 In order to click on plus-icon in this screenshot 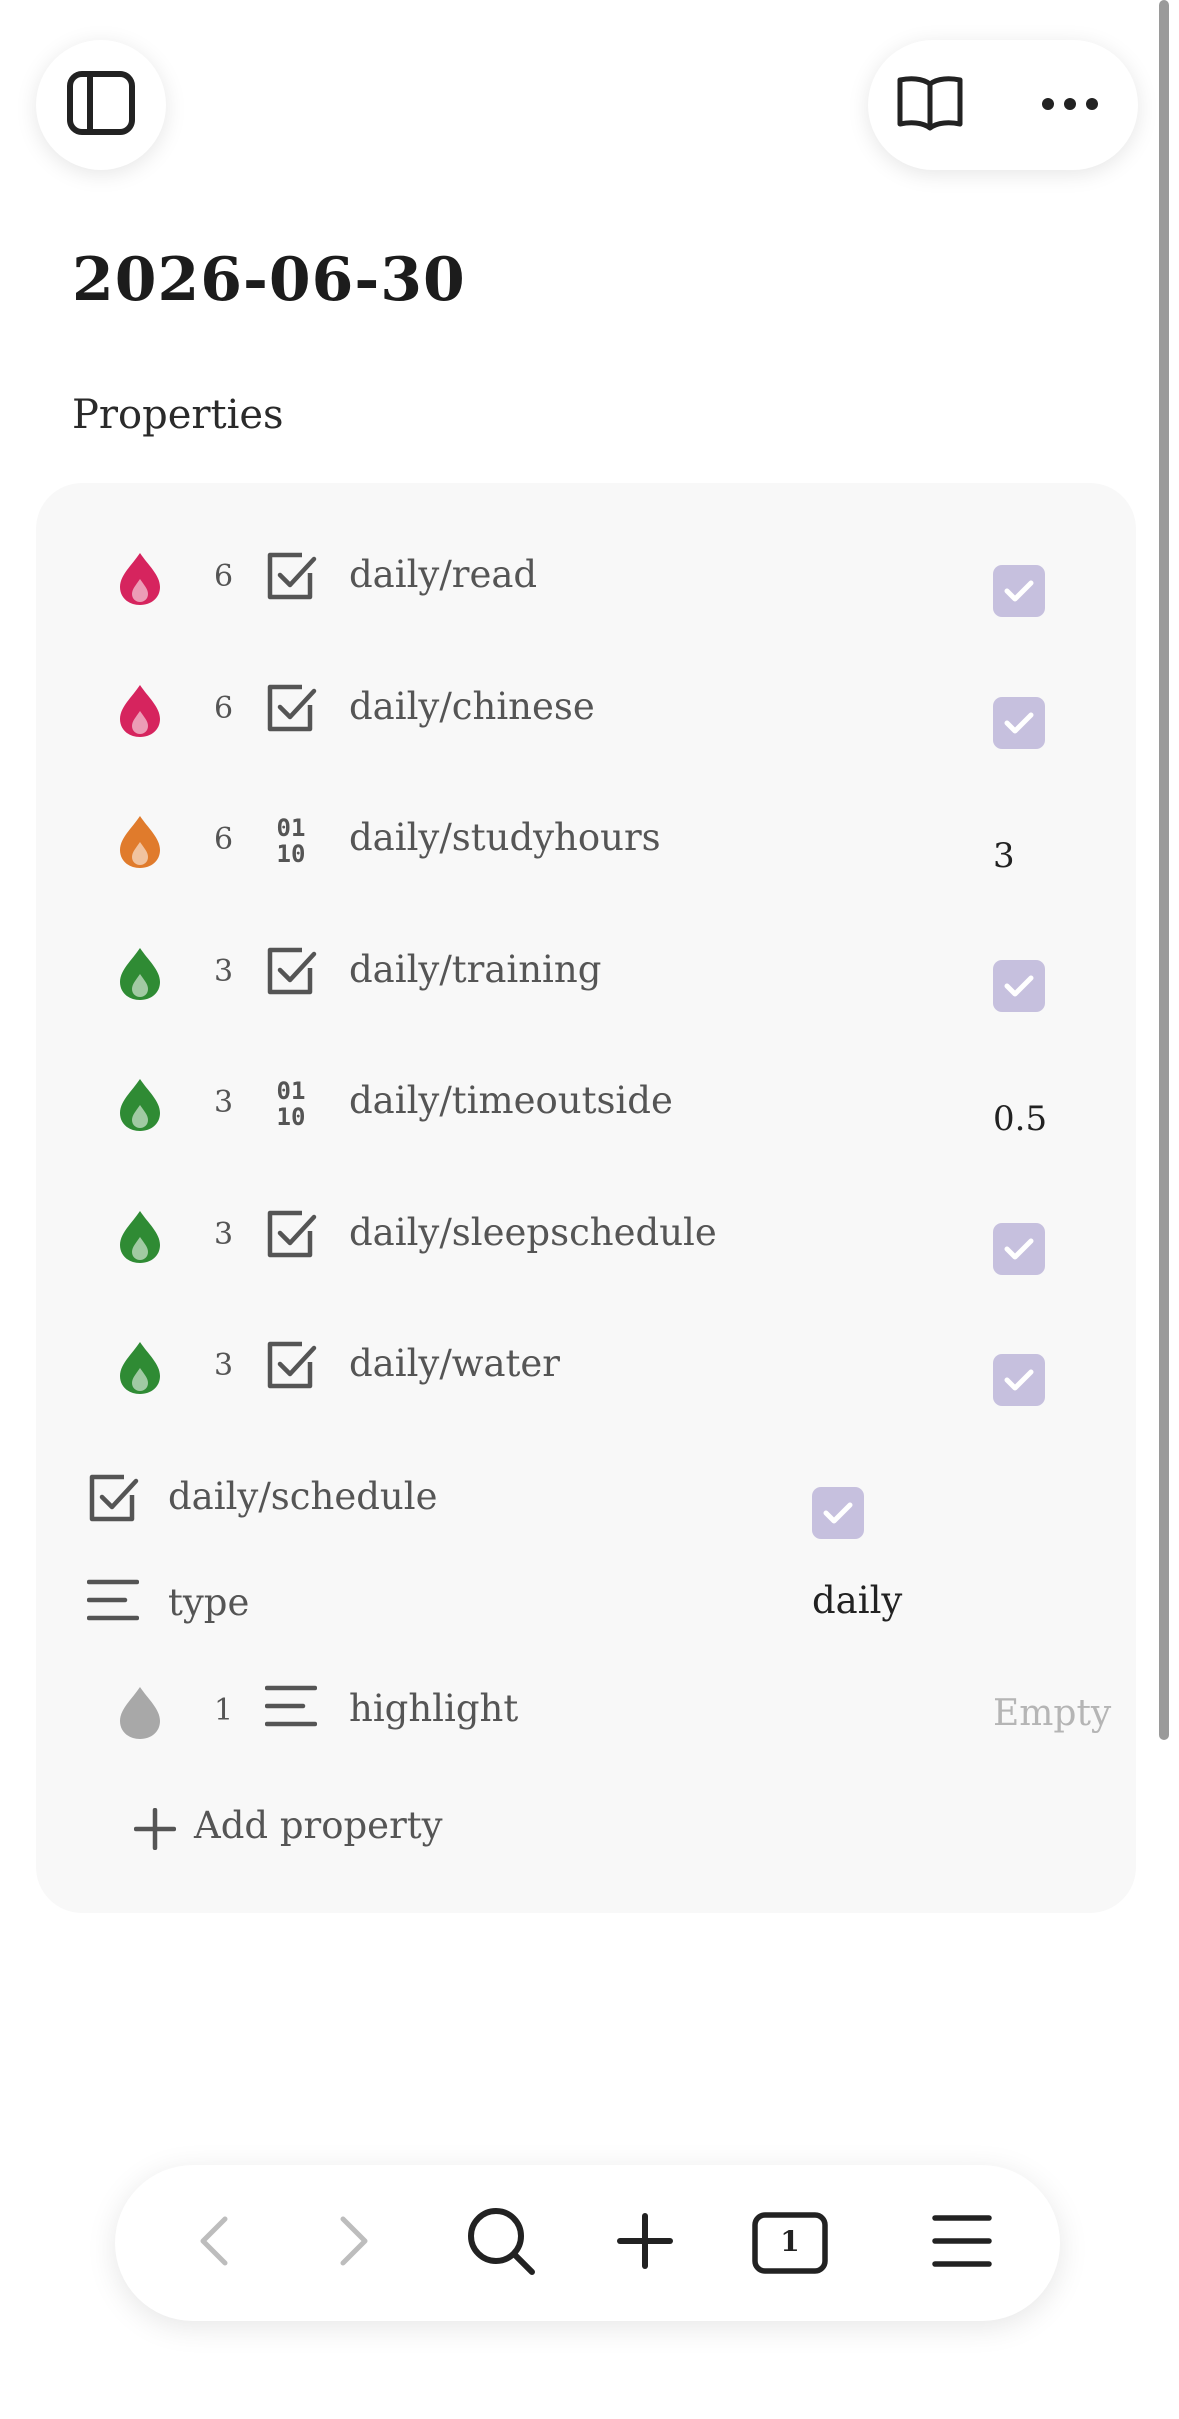, I will do `click(155, 1830)`.